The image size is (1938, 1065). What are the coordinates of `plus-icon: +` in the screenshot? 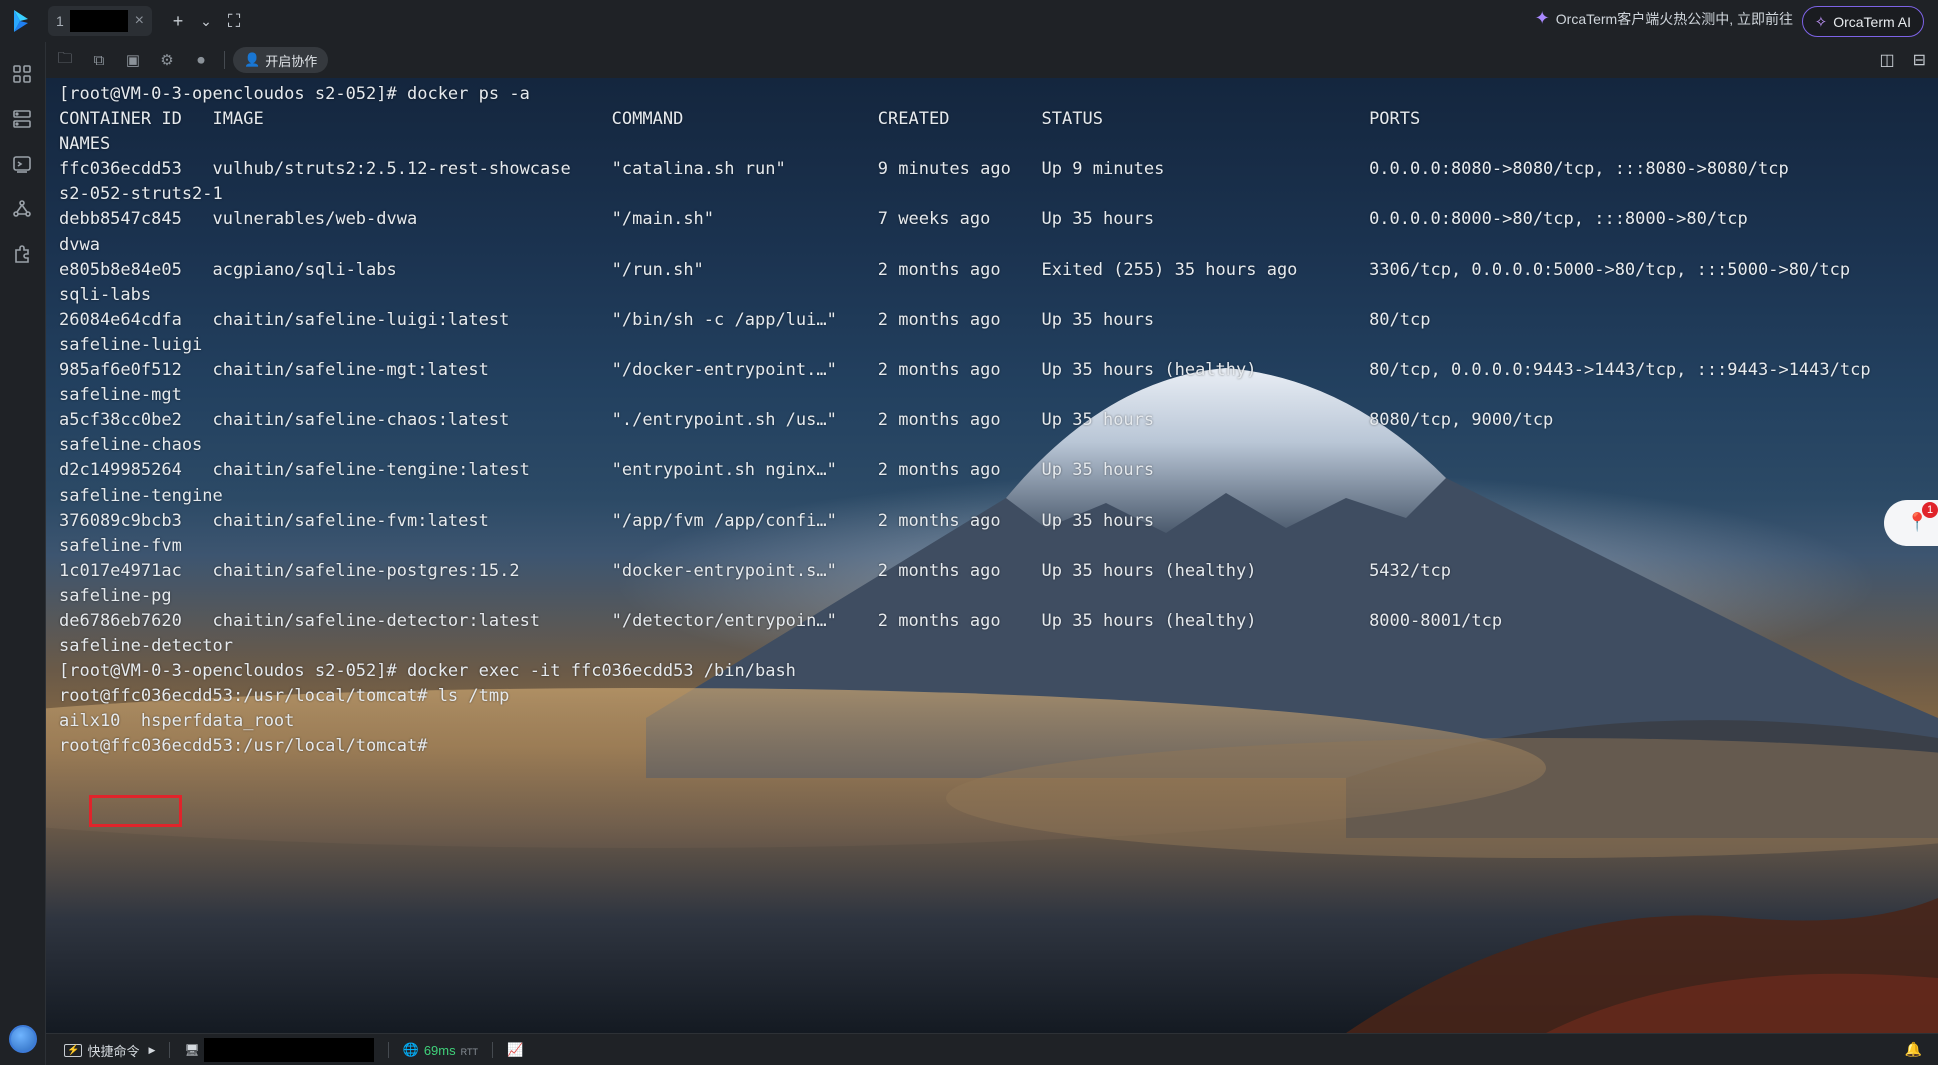 It's located at (178, 21).